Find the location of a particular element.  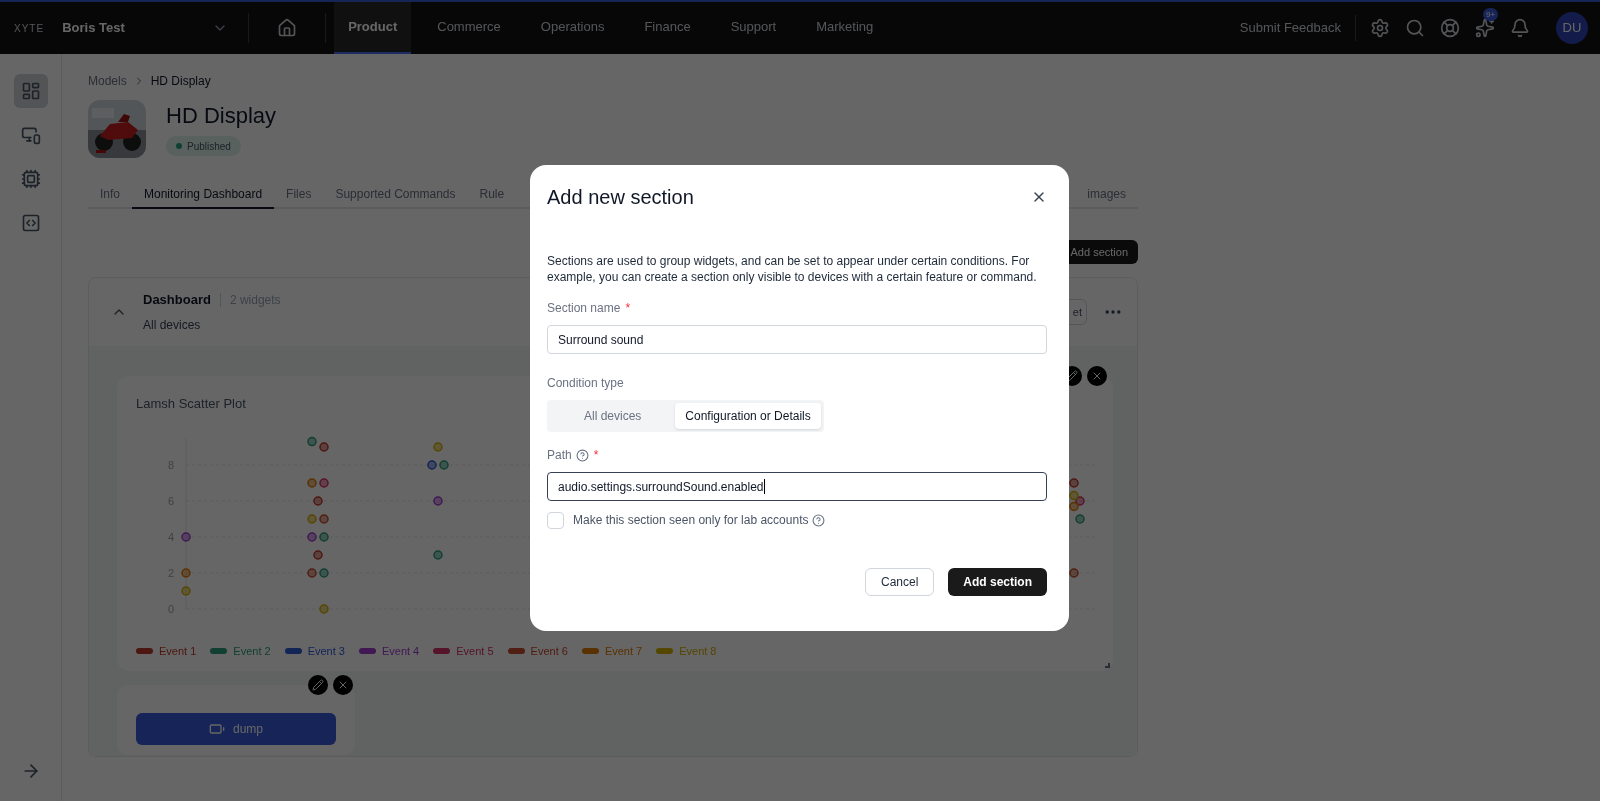

dashboard-icon is located at coordinates (30, 91).